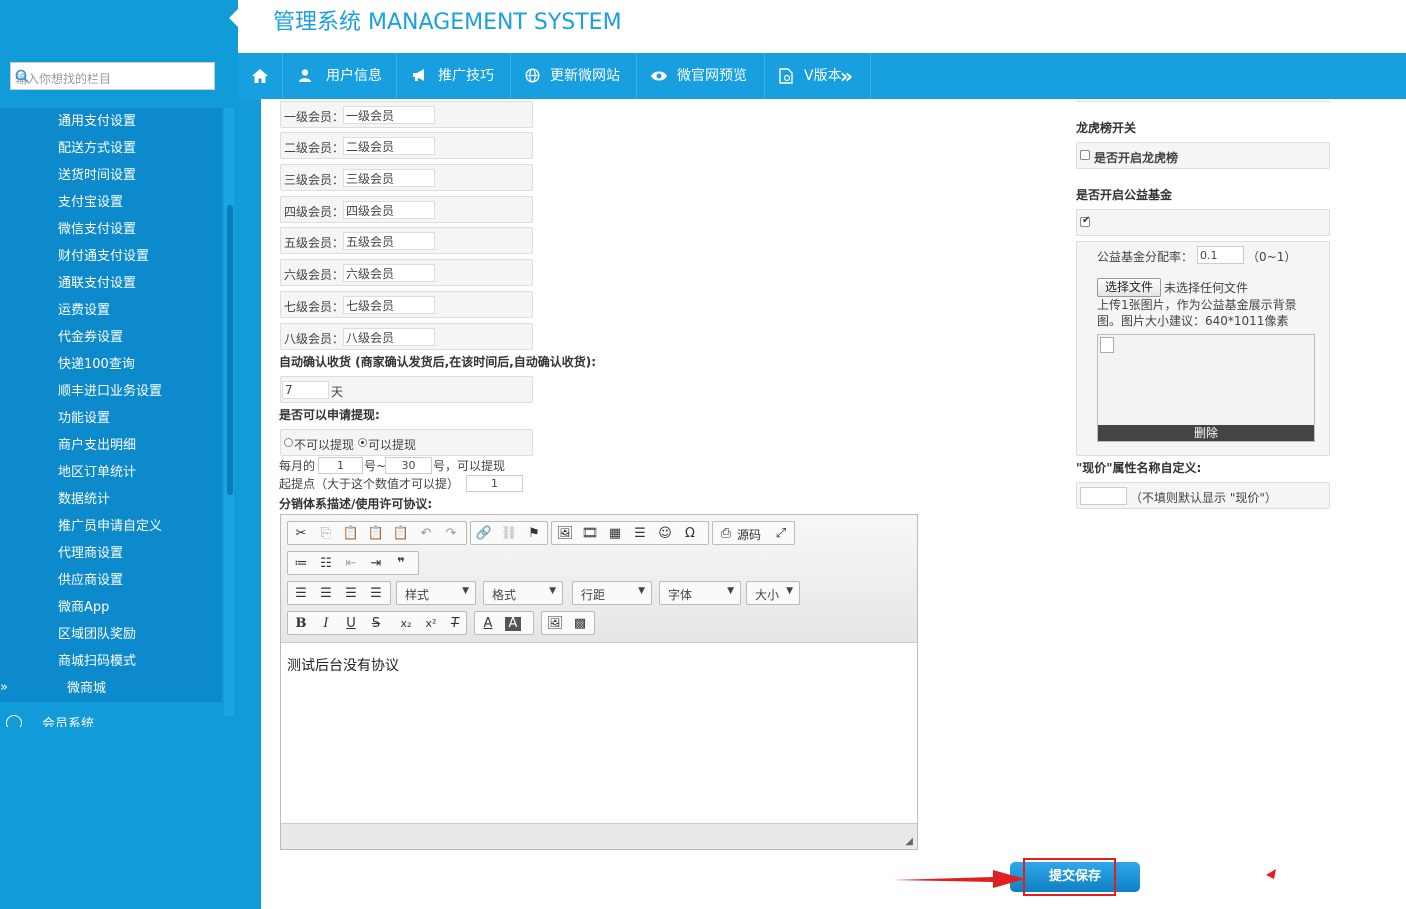 This screenshot has width=1406, height=909. I want to click on sidebar-item: 财付通支付设置, so click(111, 256).